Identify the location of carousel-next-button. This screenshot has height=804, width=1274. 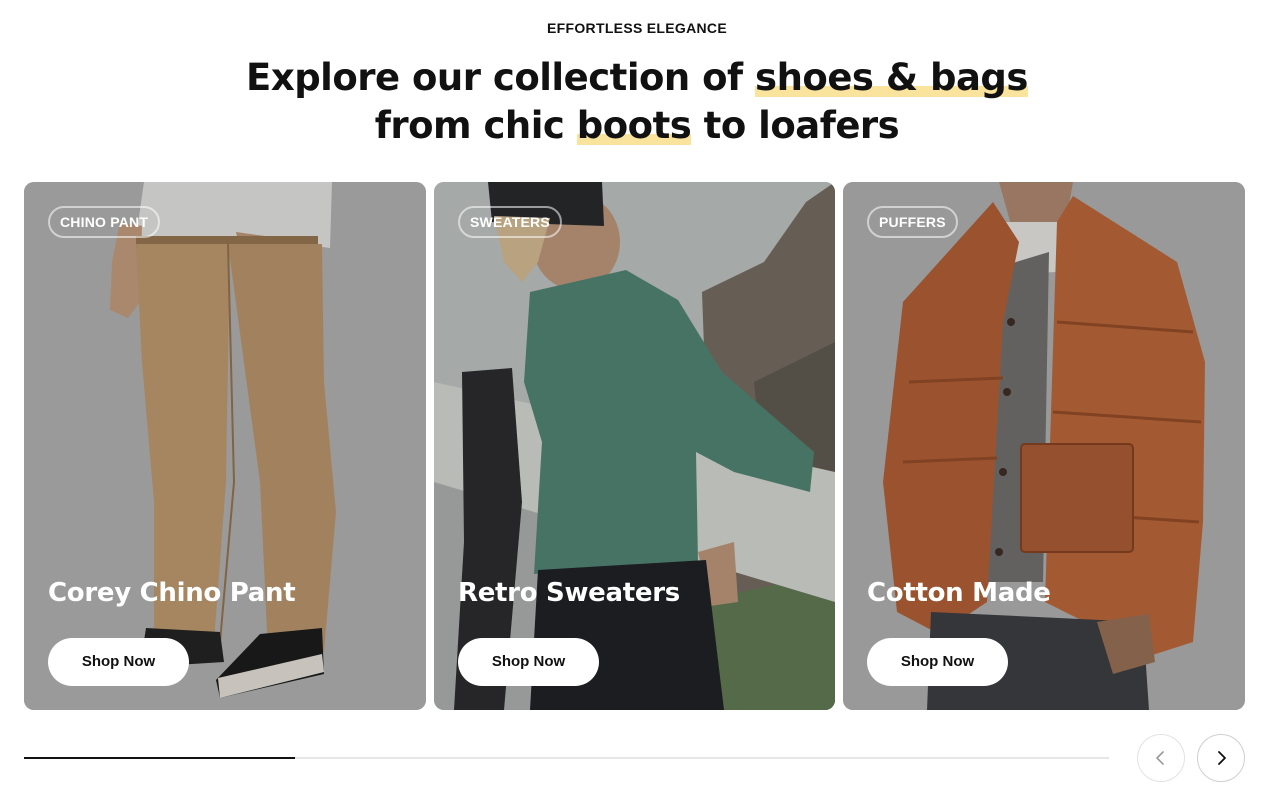
(1221, 758).